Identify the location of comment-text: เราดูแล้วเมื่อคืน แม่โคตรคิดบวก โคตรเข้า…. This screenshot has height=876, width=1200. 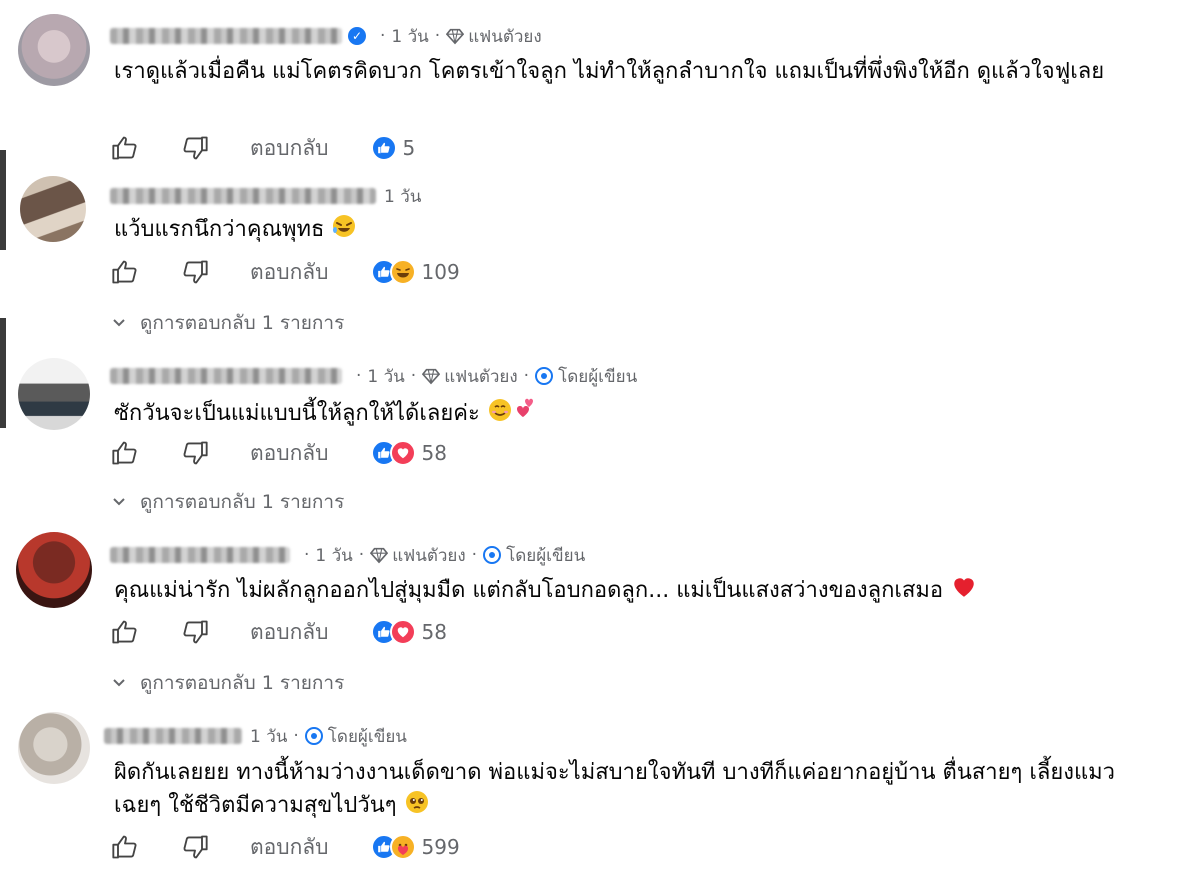
(609, 71).